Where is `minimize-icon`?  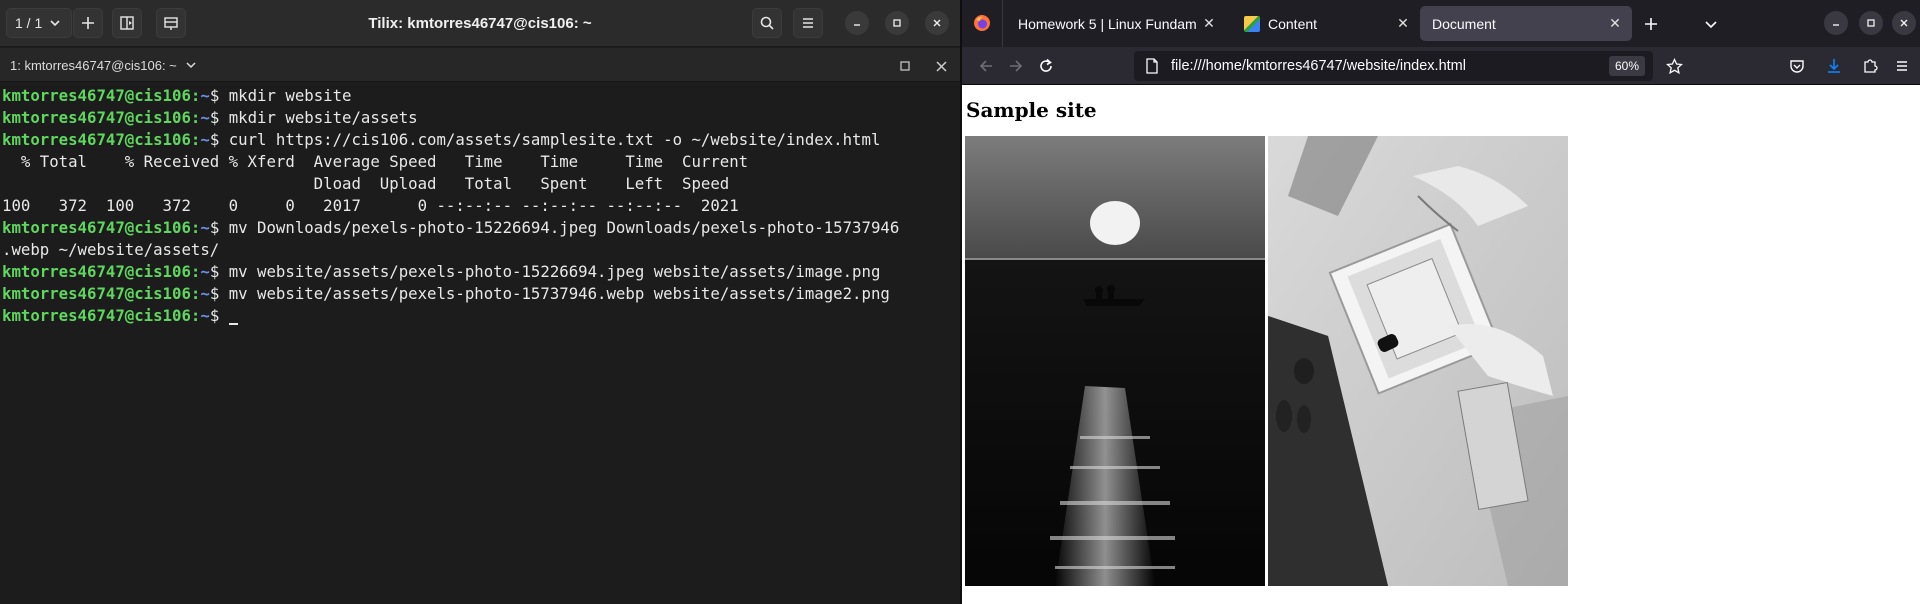
minimize-icon is located at coordinates (1836, 25).